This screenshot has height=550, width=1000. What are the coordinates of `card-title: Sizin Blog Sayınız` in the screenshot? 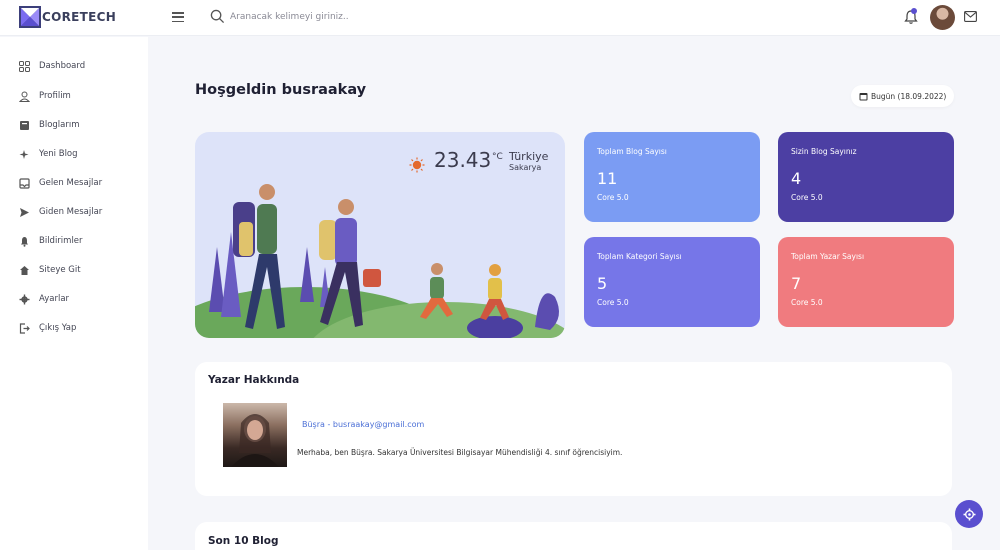 It's located at (824, 151).